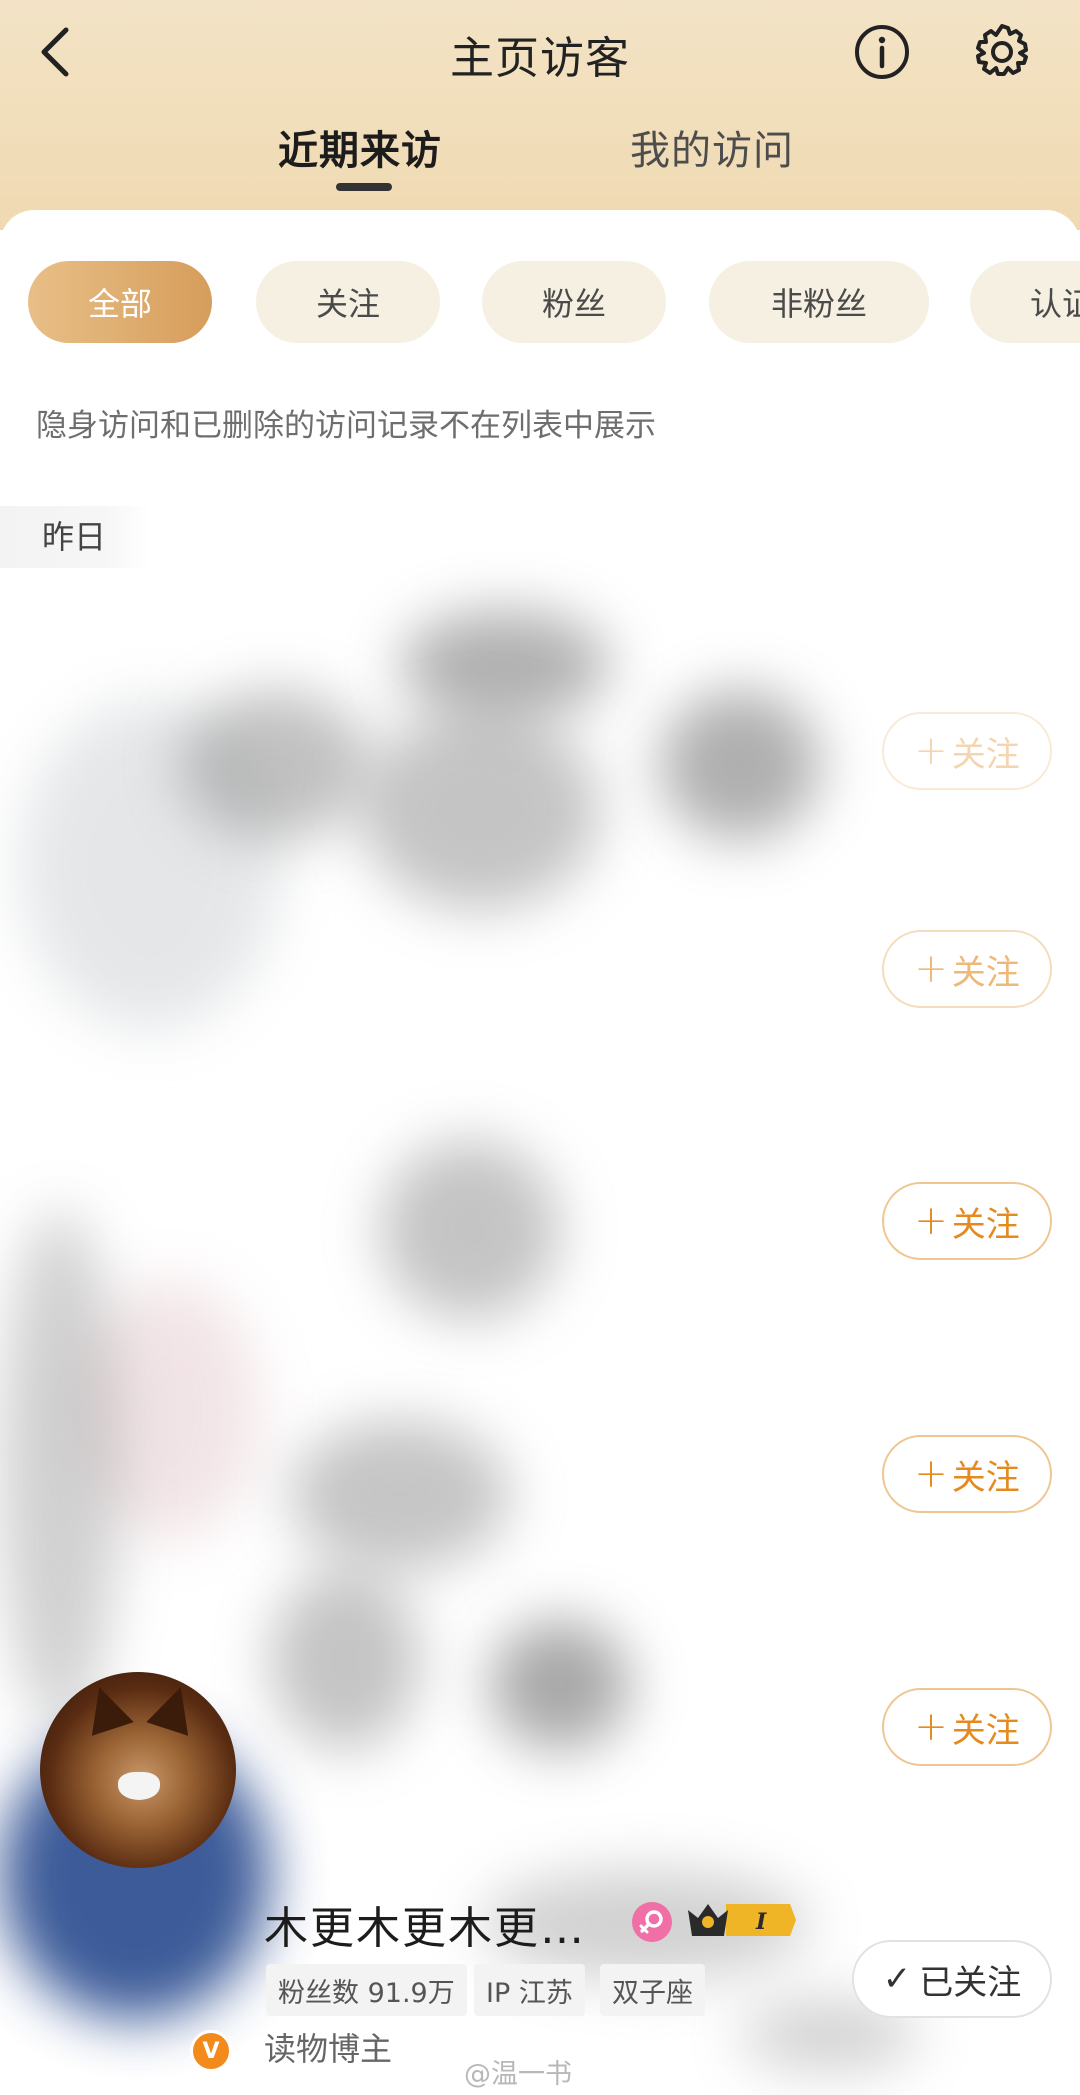  I want to click on fan-count-tag: 粉丝数 91.9万, so click(366, 1990).